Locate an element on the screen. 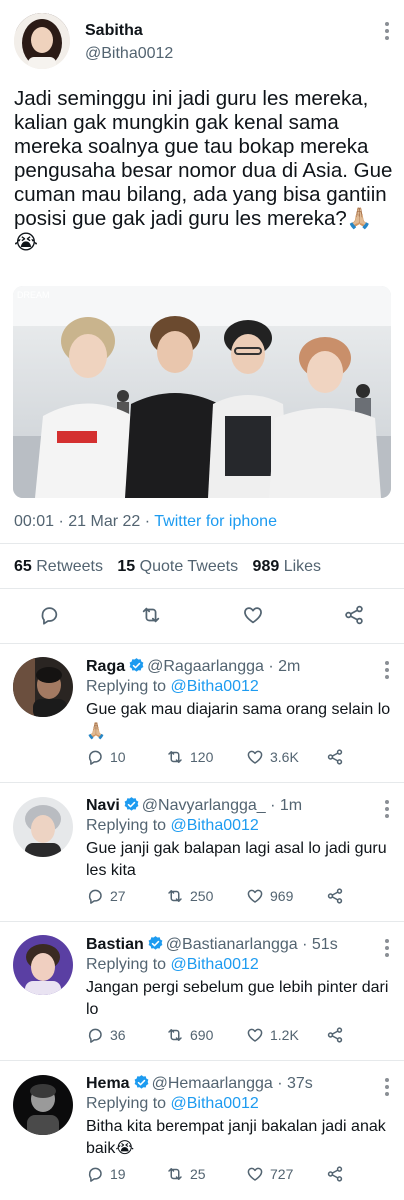 Image resolution: width=404 pixels, height=1200 pixels. reply-count: 27 is located at coordinates (118, 896).